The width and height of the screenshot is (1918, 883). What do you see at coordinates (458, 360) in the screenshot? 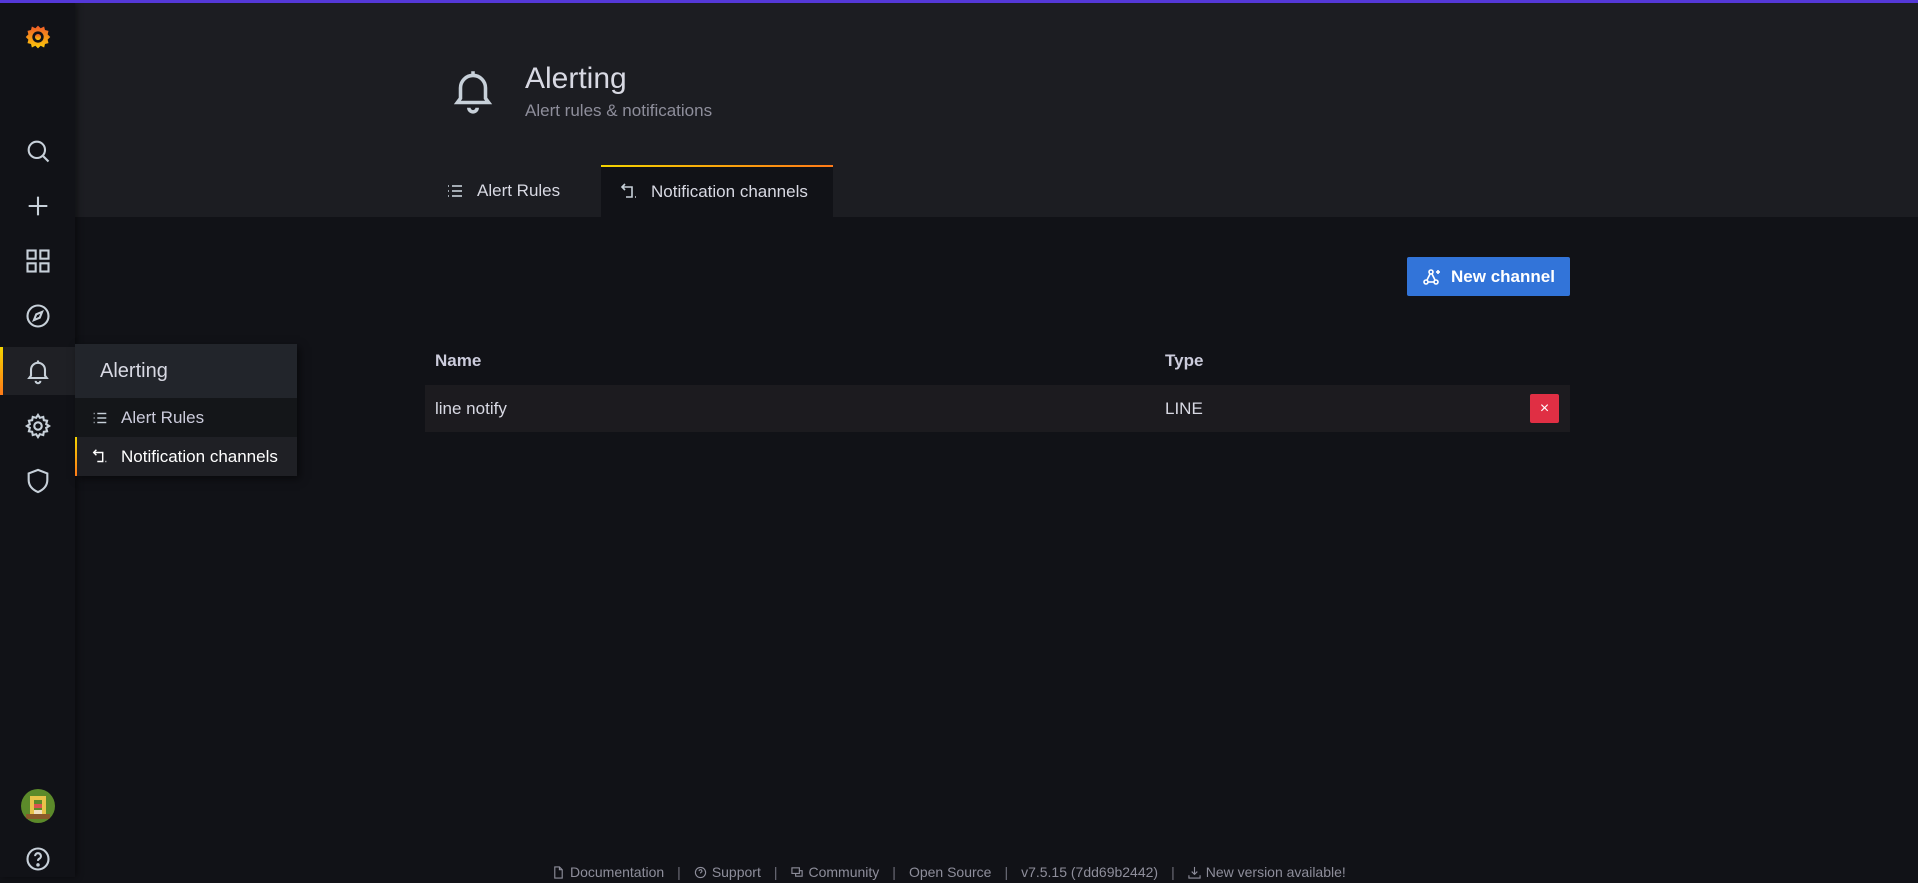
I see `column-header-name: Name` at bounding box center [458, 360].